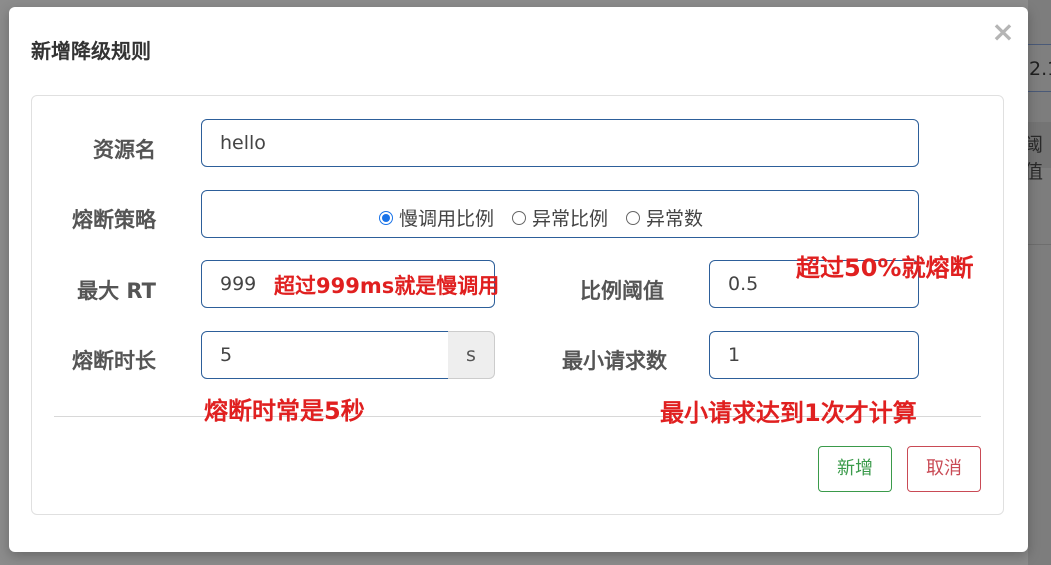 The height and width of the screenshot is (565, 1051). Describe the element at coordinates (622, 291) in the screenshot. I see `ratio-threshold-label: 比例阈值` at that location.